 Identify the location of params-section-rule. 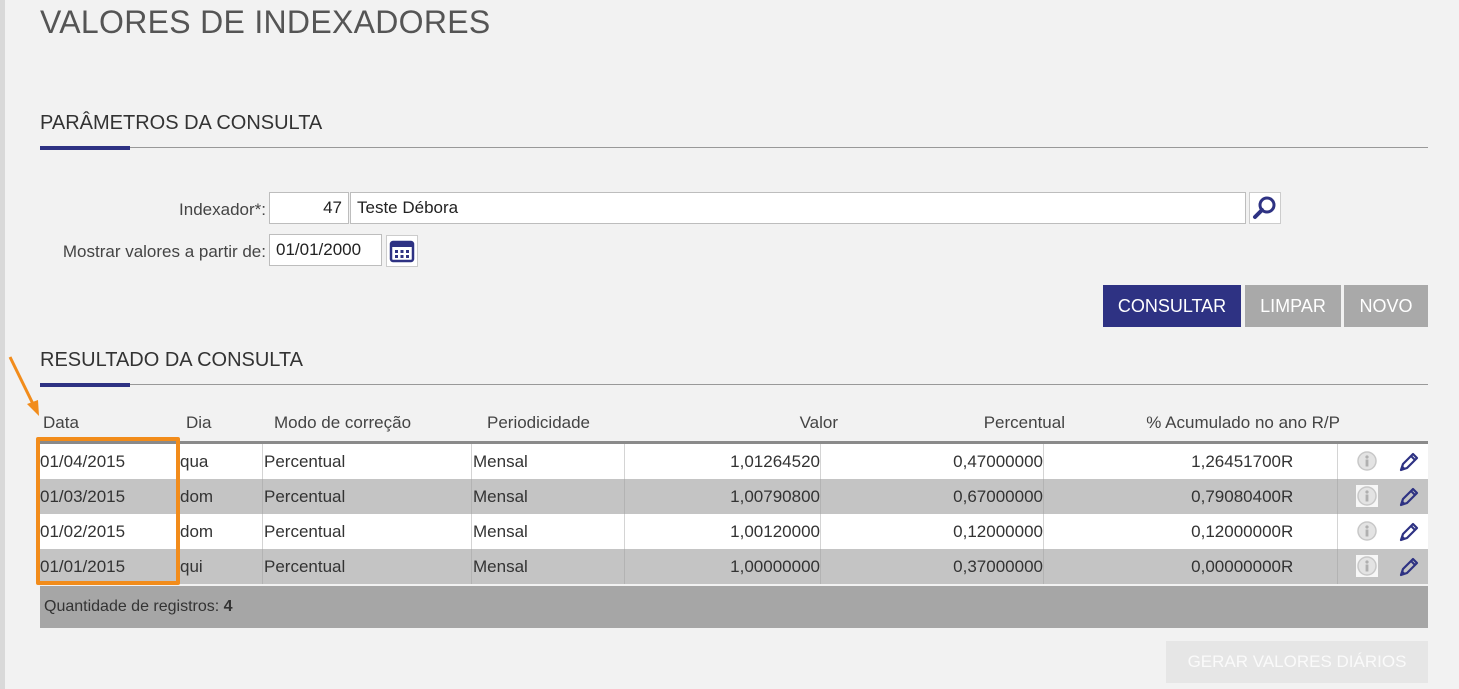
(734, 147).